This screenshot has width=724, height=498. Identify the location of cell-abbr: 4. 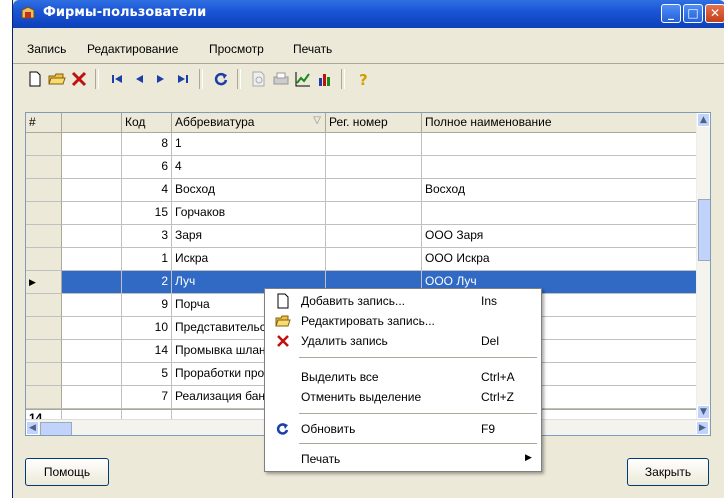
(249, 167).